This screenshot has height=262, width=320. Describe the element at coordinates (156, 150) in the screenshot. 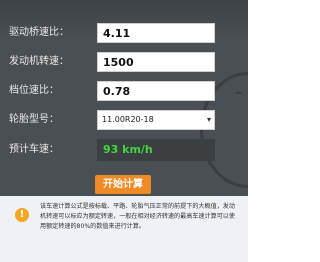

I see `estimated-speed-value: 93 km/h` at that location.